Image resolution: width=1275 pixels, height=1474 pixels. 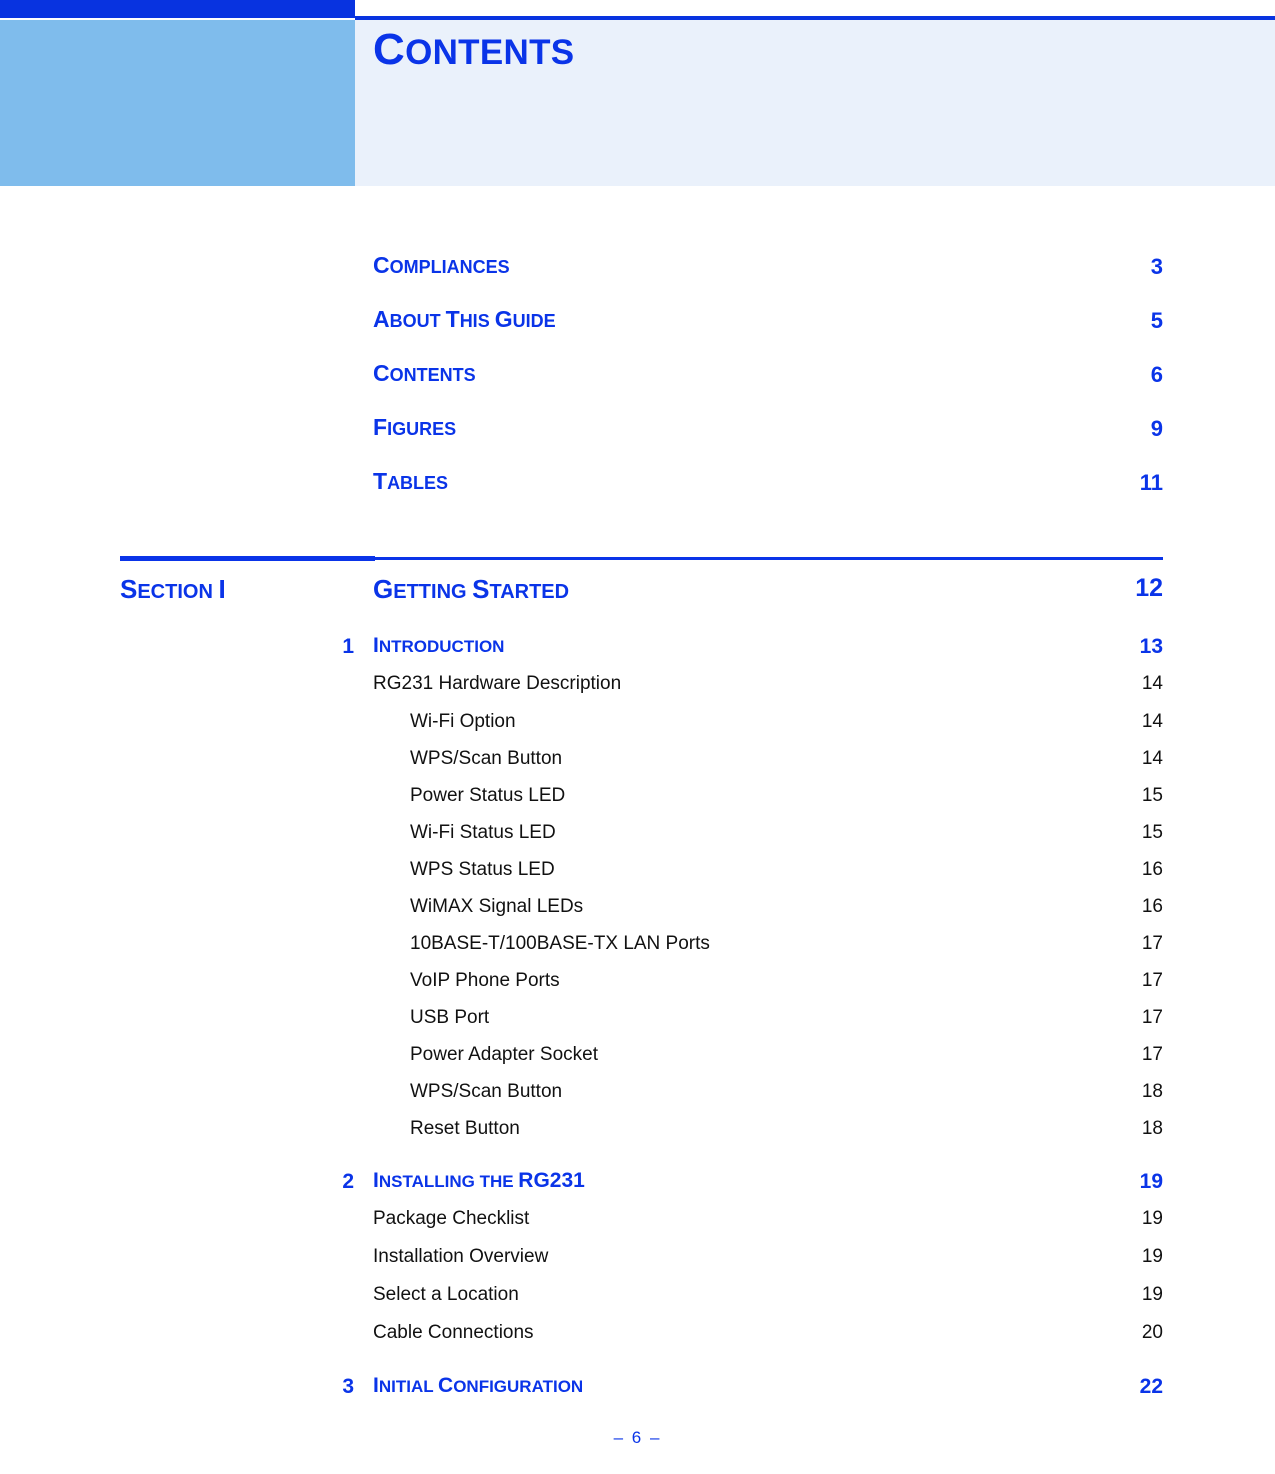 I want to click on label-rest: OMPLIANCES, so click(x=449, y=267).